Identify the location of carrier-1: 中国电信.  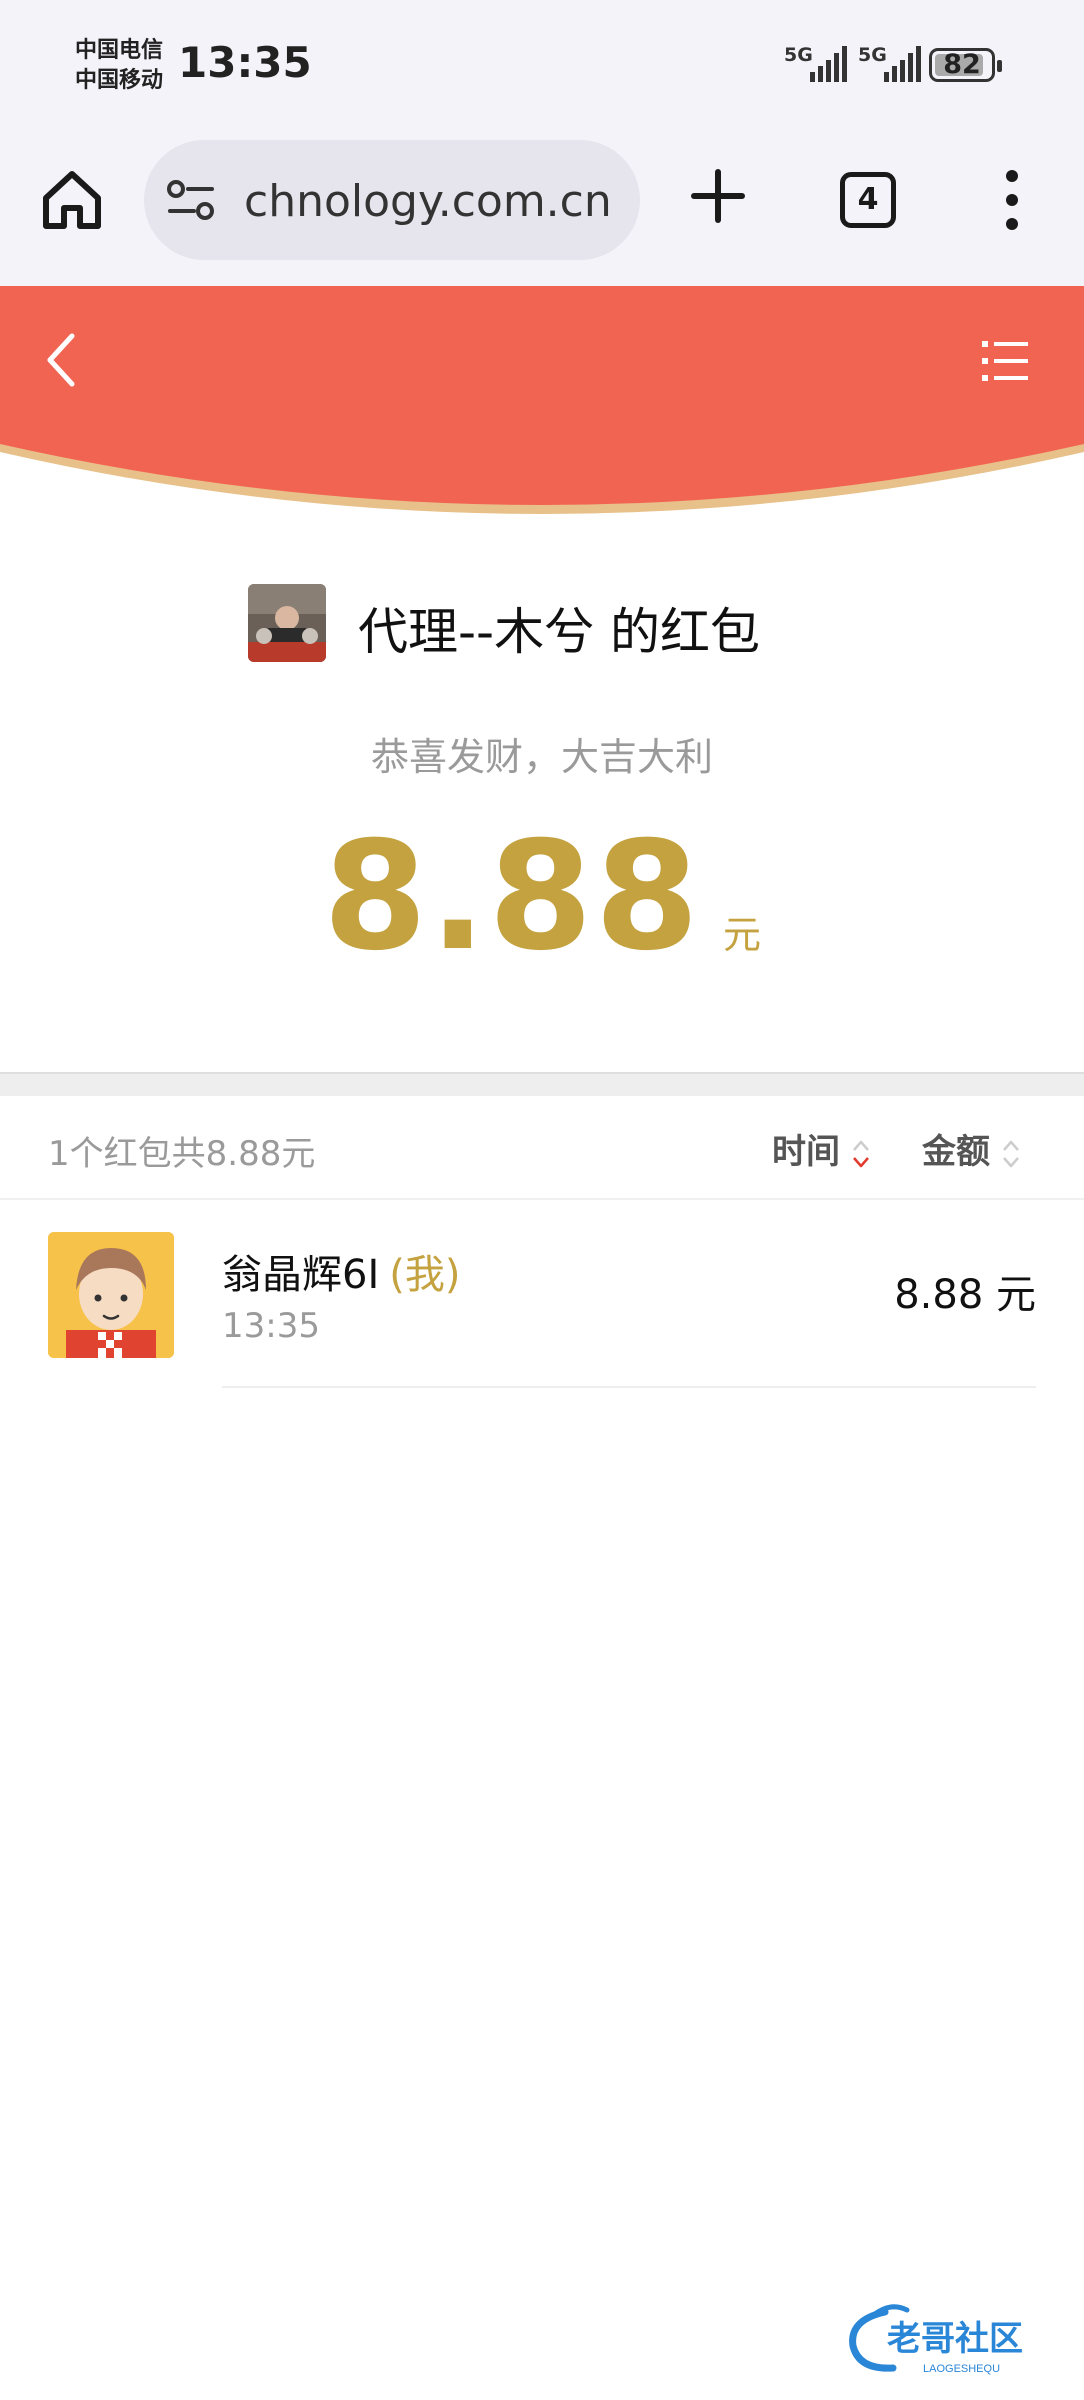
(119, 50).